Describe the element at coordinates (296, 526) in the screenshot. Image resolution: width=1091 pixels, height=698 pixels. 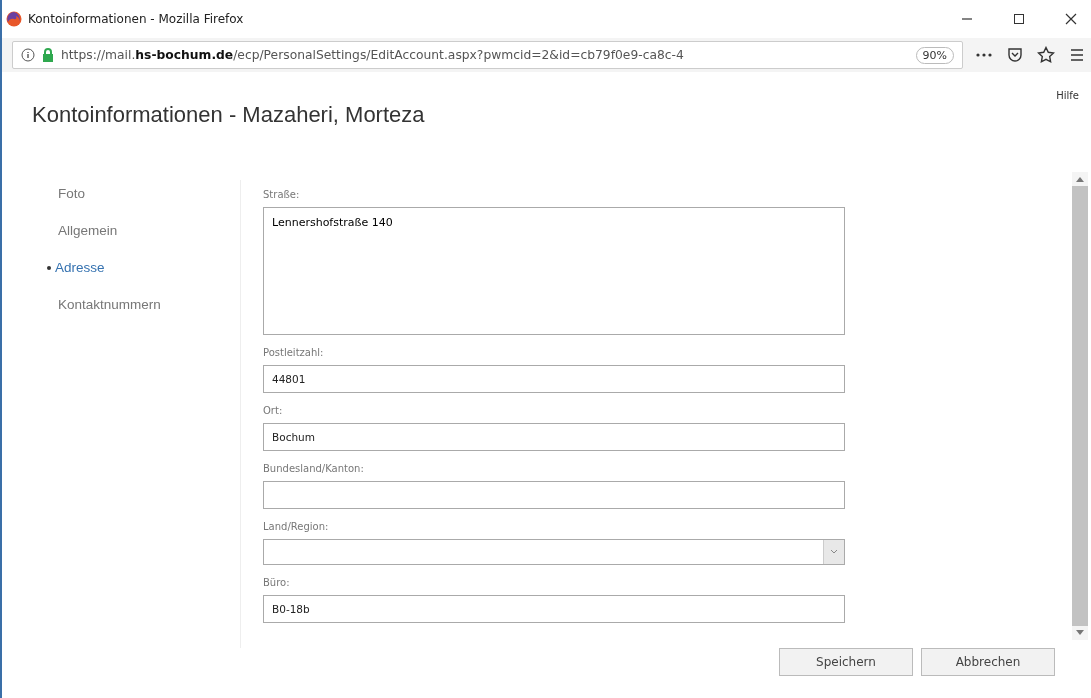
I see `field-label: Land/Region:` at that location.